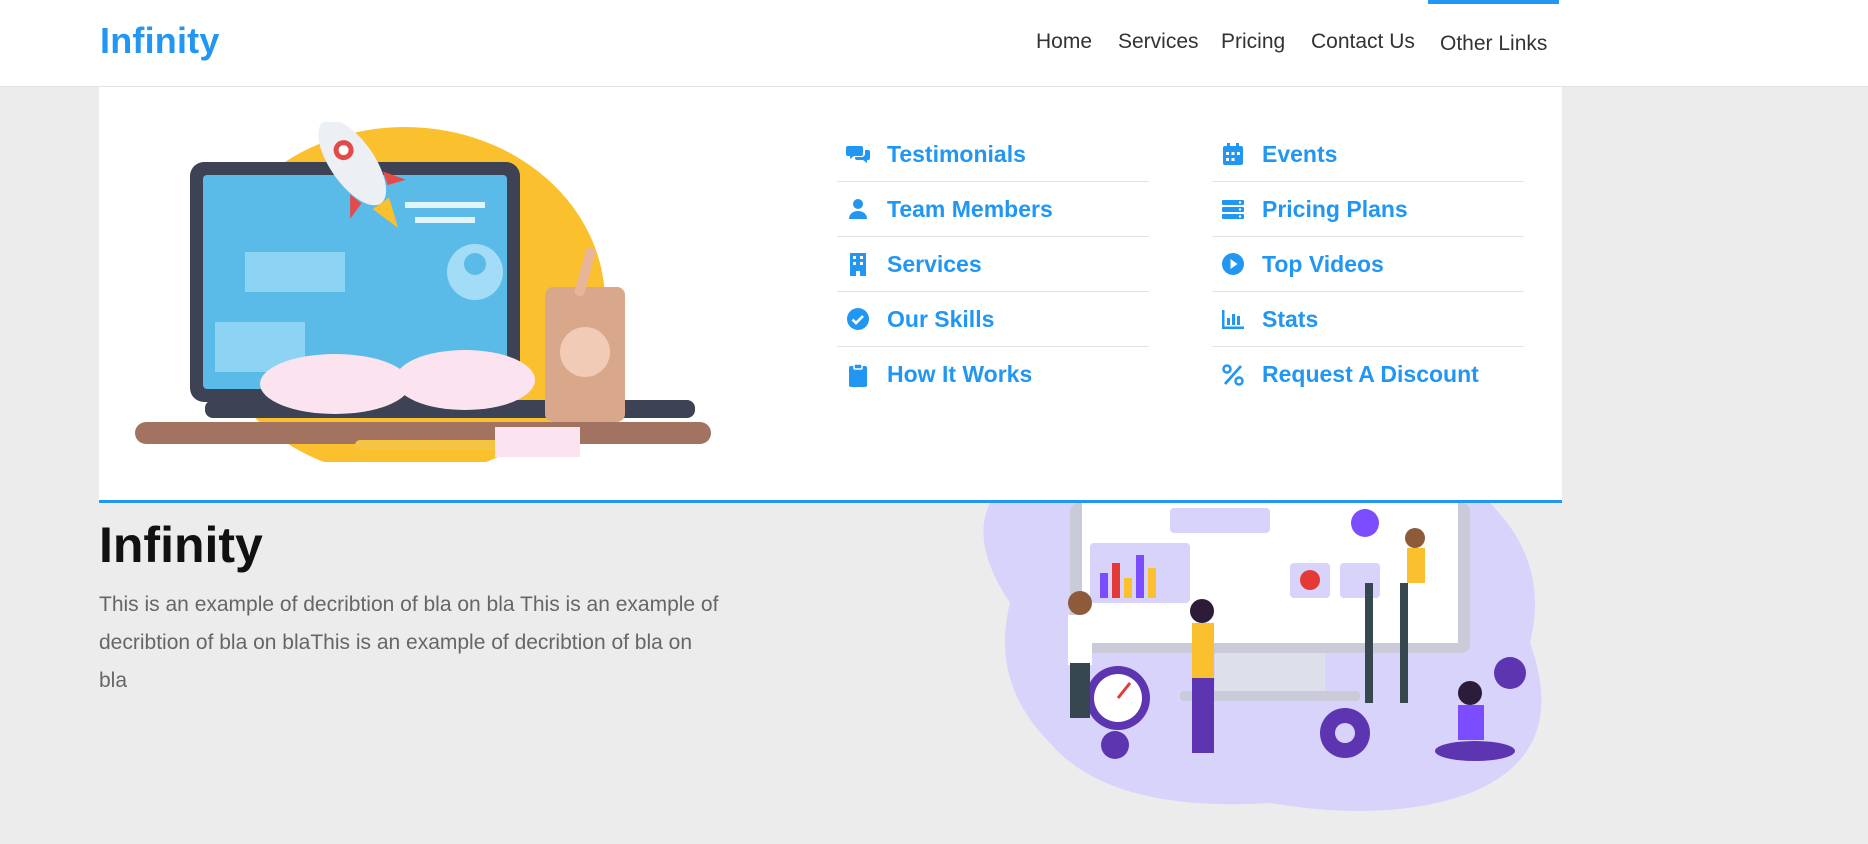  I want to click on menu-link-team-members: Team Members, so click(993, 209).